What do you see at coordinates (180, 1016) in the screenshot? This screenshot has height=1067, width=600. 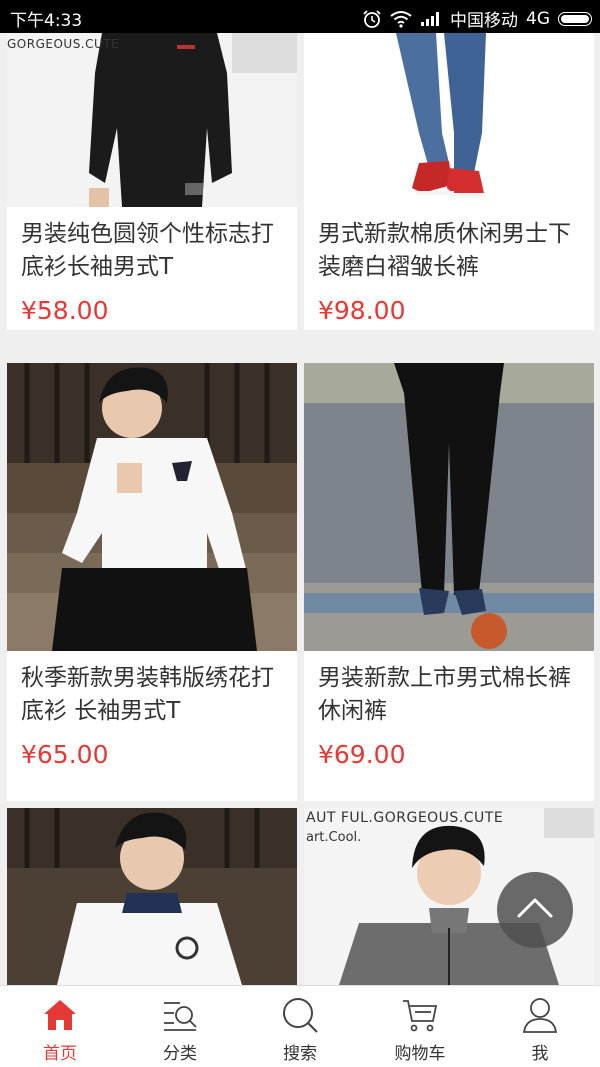 I see `category-icon` at bounding box center [180, 1016].